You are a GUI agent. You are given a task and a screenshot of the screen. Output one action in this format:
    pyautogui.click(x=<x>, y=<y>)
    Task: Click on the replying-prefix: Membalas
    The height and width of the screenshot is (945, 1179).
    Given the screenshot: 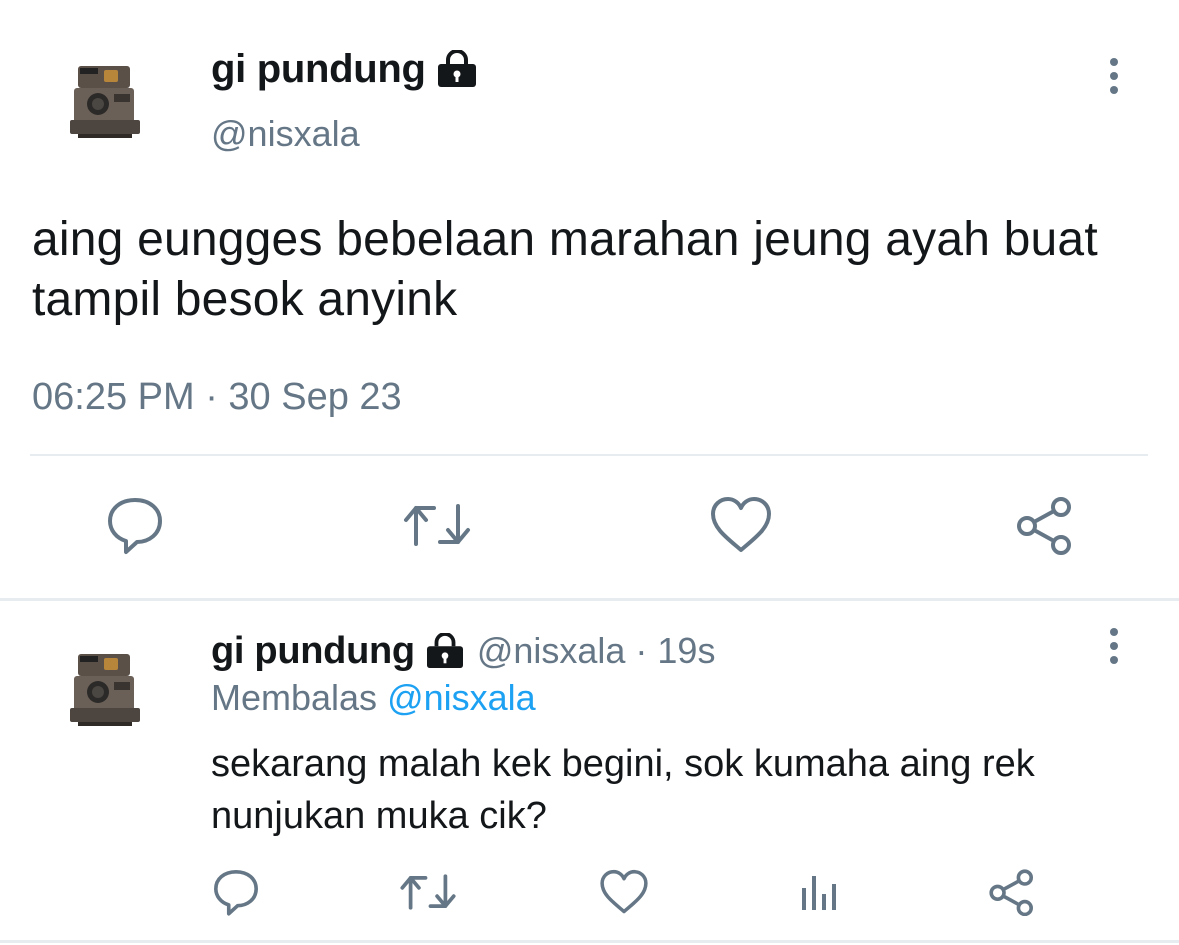 What is the action you would take?
    pyautogui.click(x=294, y=697)
    